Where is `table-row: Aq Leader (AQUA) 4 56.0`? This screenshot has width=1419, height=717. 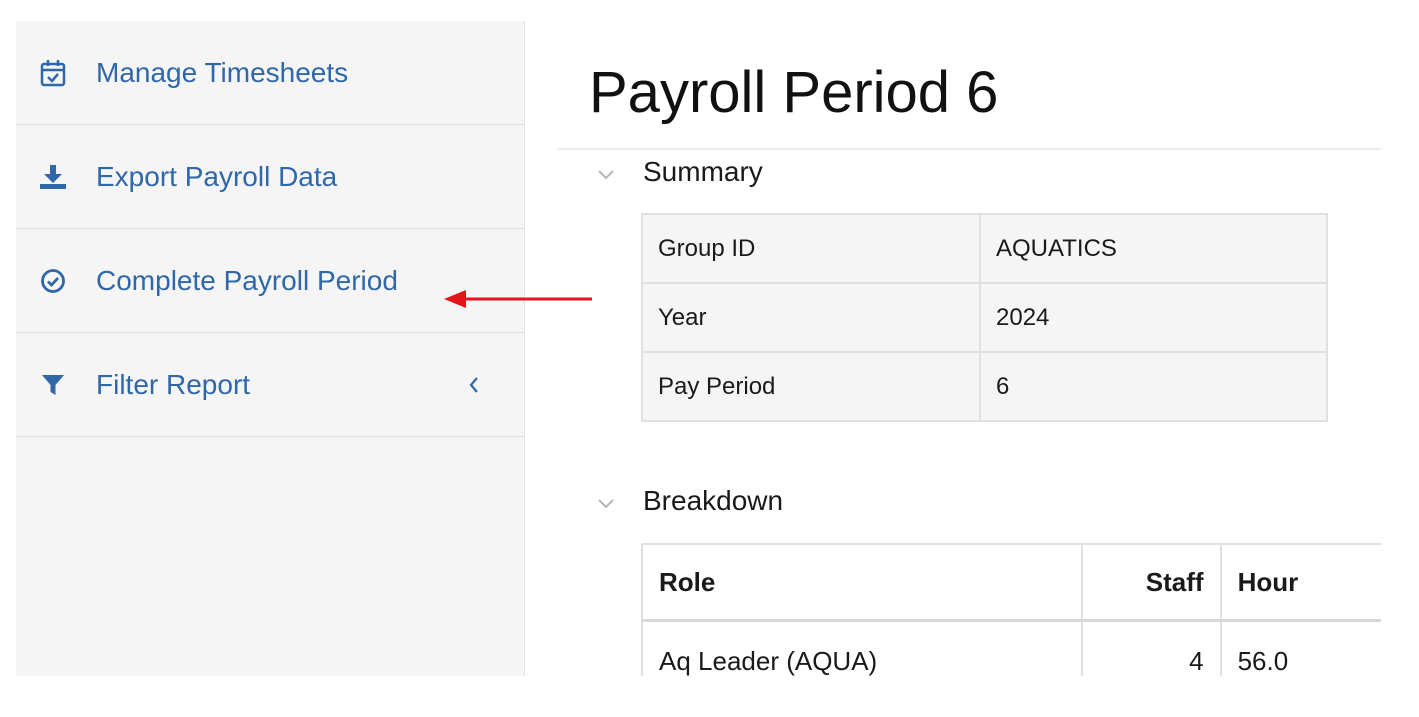
table-row: Aq Leader (AQUA) 4 56.0 is located at coordinates (1010, 647).